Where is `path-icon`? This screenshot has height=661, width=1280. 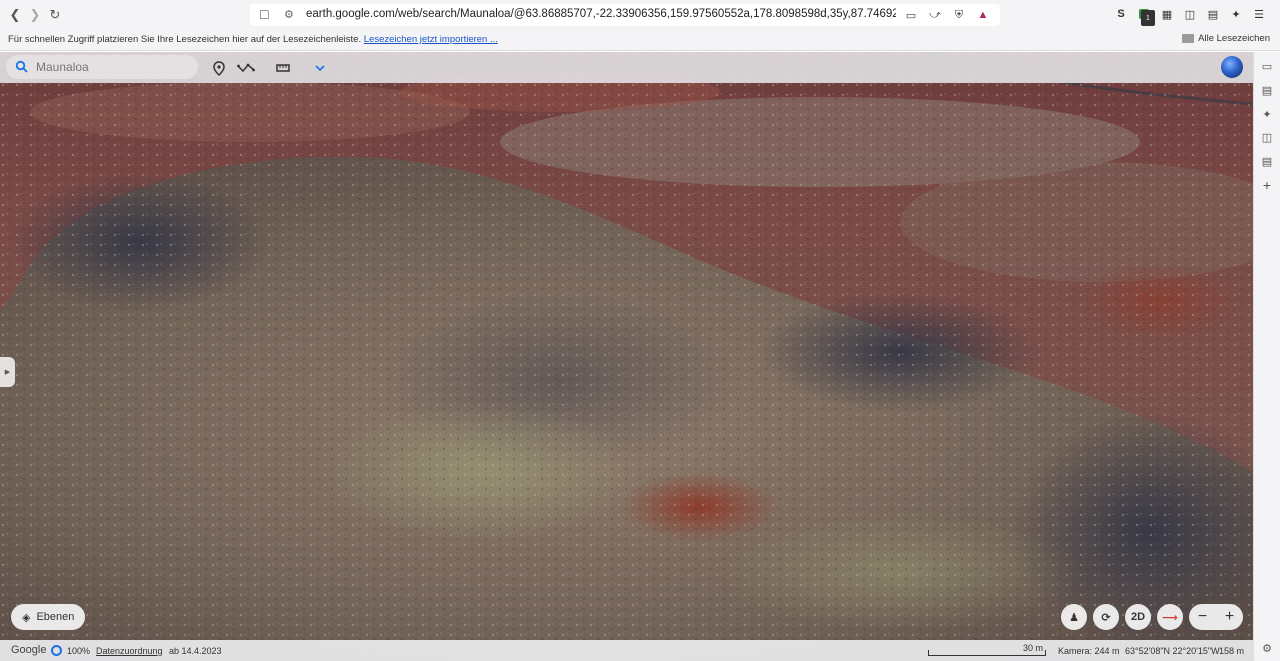 path-icon is located at coordinates (246, 68).